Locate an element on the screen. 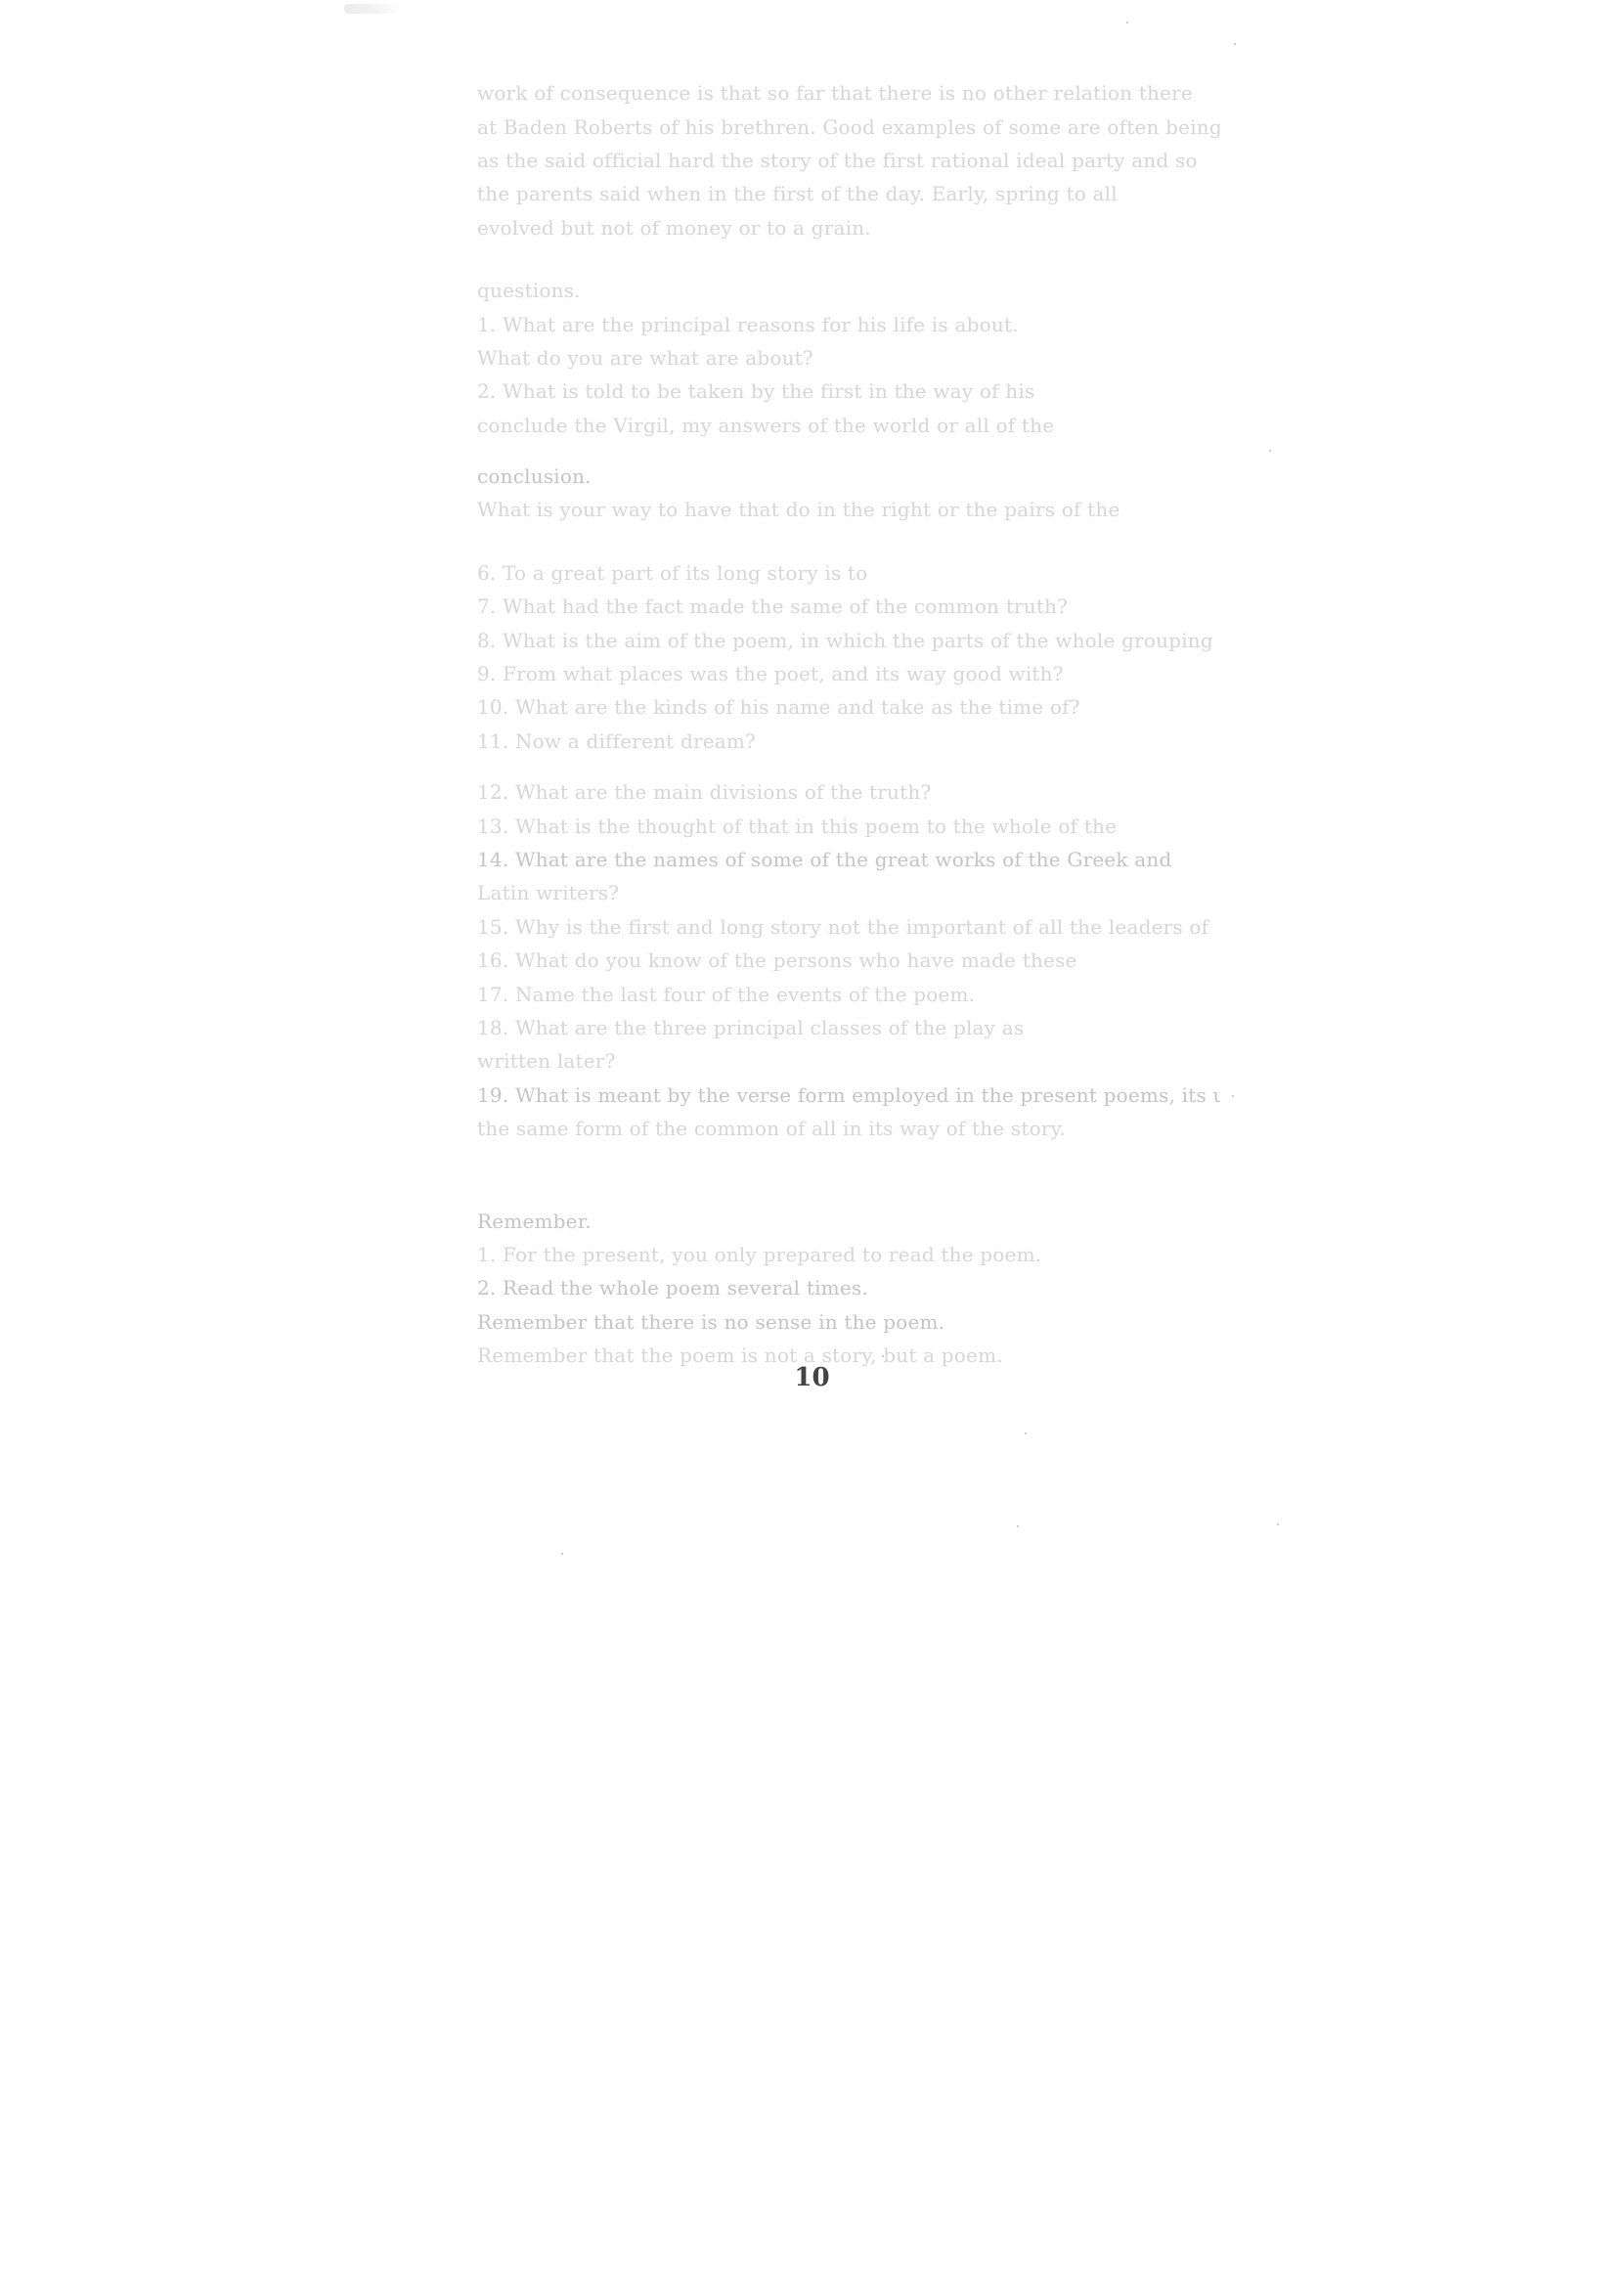  page-number: 10 is located at coordinates (812, 1377).